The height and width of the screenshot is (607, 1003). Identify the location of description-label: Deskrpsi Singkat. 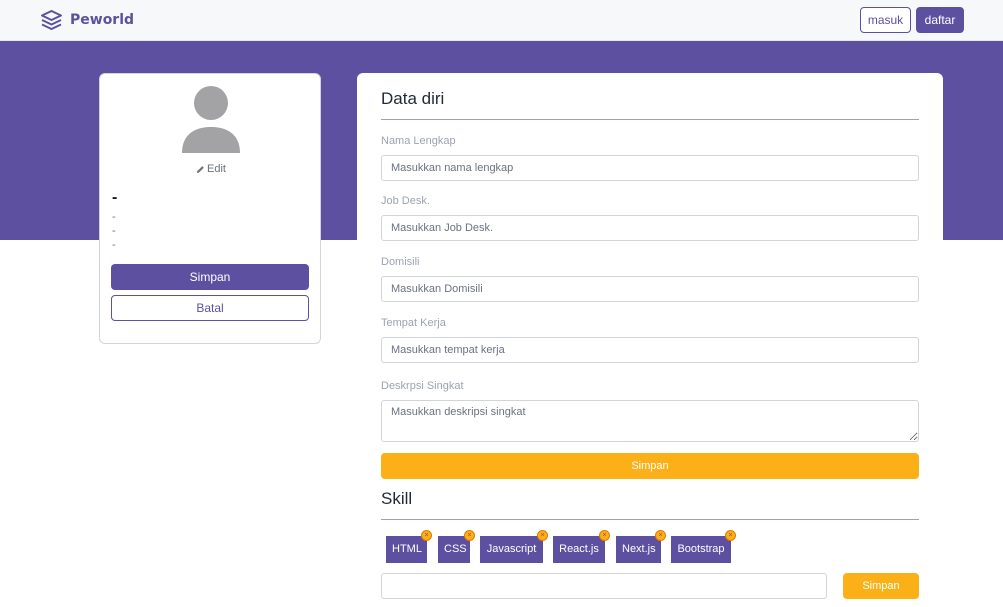
(422, 386).